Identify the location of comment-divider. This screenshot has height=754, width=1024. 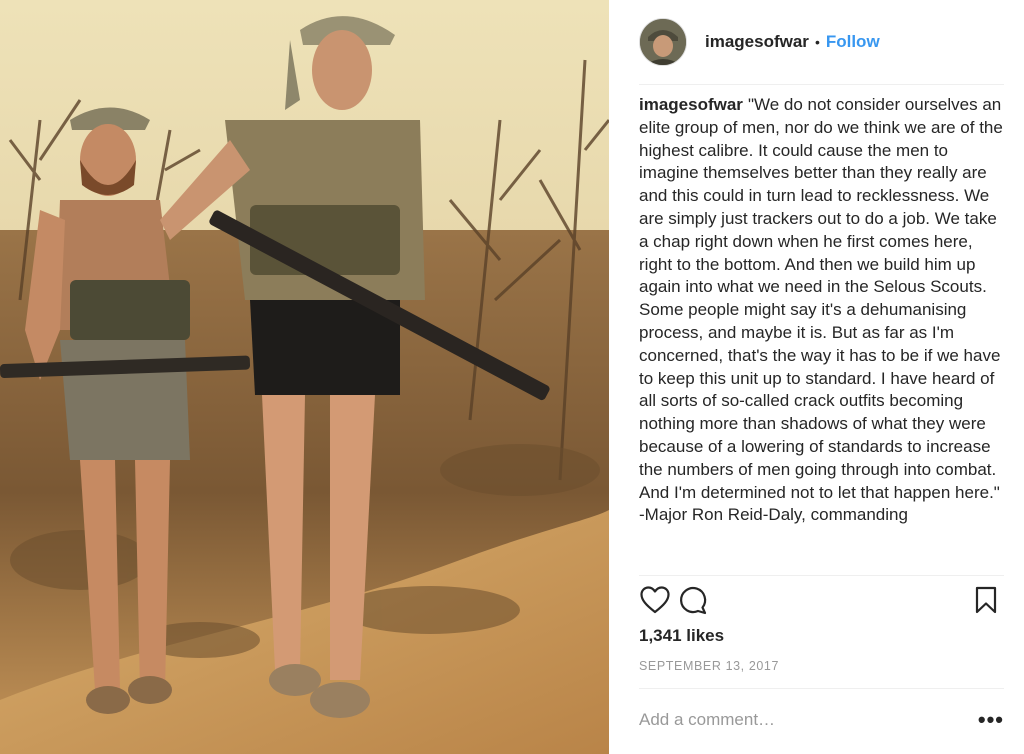
(821, 688).